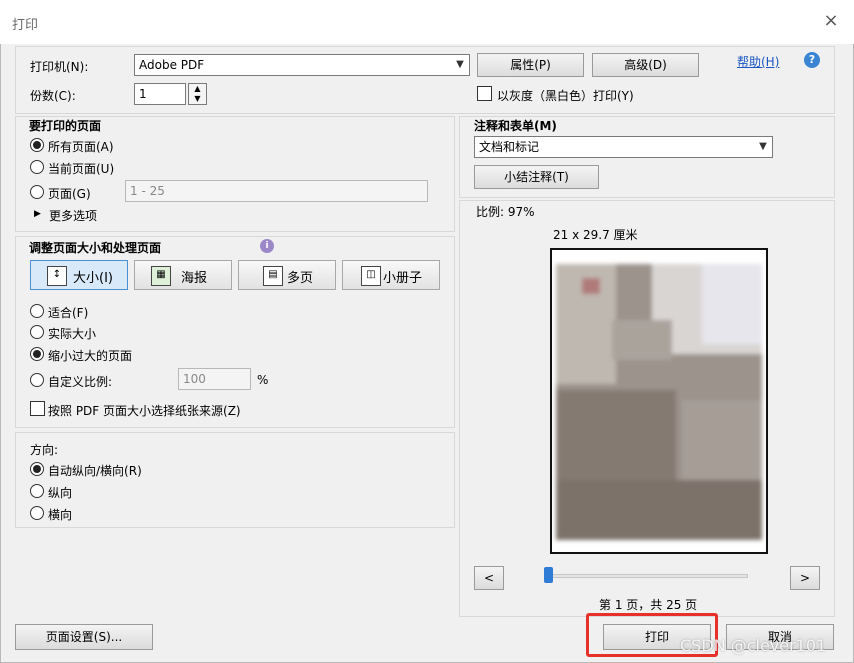 The width and height of the screenshot is (854, 663). Describe the element at coordinates (753, 645) in the screenshot. I see `watermark: CSDN @clever101` at that location.